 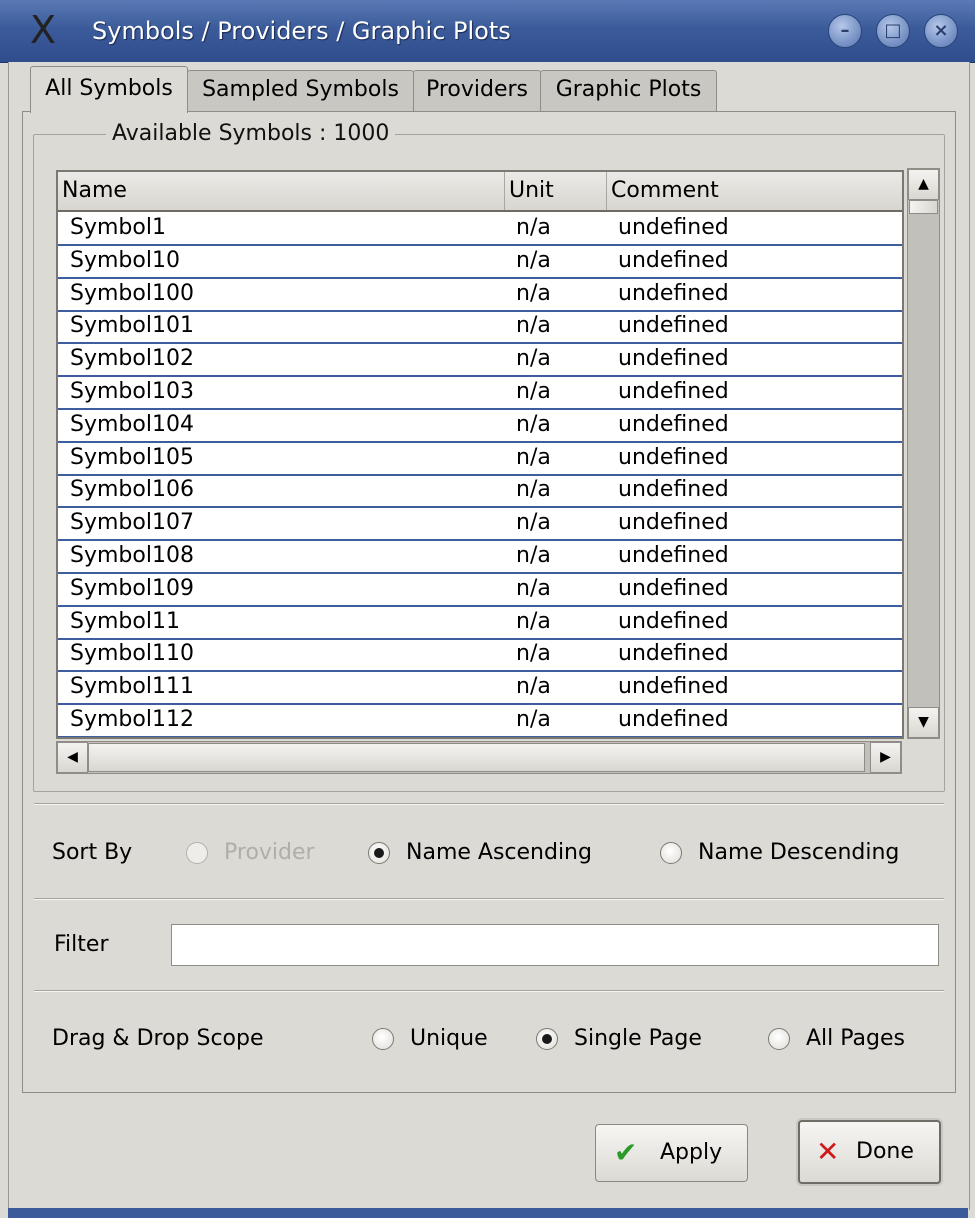 I want to click on done-button: ✕ Done, so click(x=869, y=1152).